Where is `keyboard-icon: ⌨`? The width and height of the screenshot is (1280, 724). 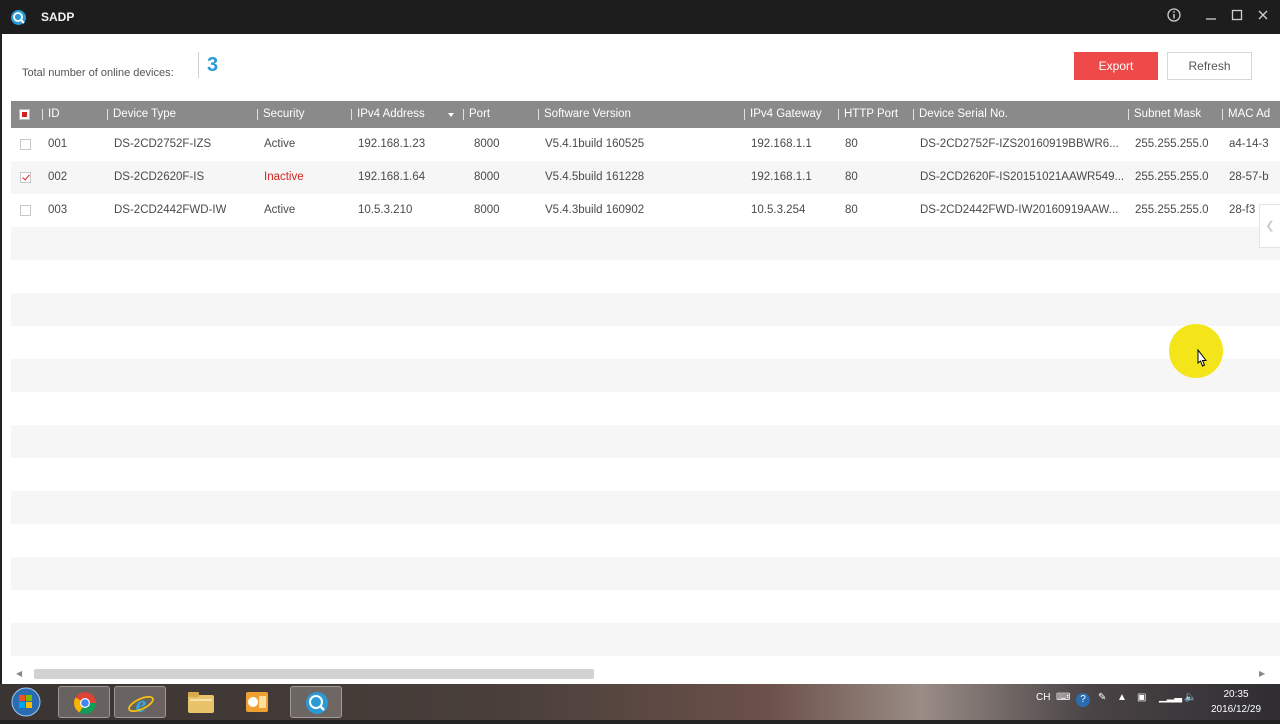 keyboard-icon: ⌨ is located at coordinates (1063, 697).